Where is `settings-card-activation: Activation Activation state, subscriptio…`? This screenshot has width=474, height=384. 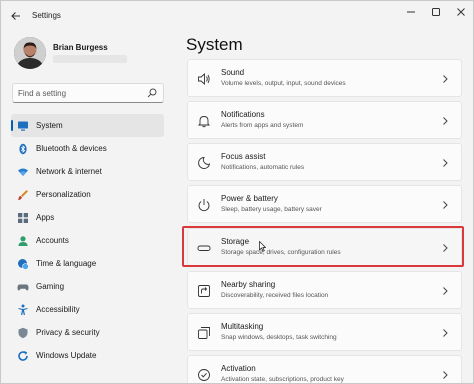 settings-card-activation: Activation Activation state, subscriptio… is located at coordinates (324, 369).